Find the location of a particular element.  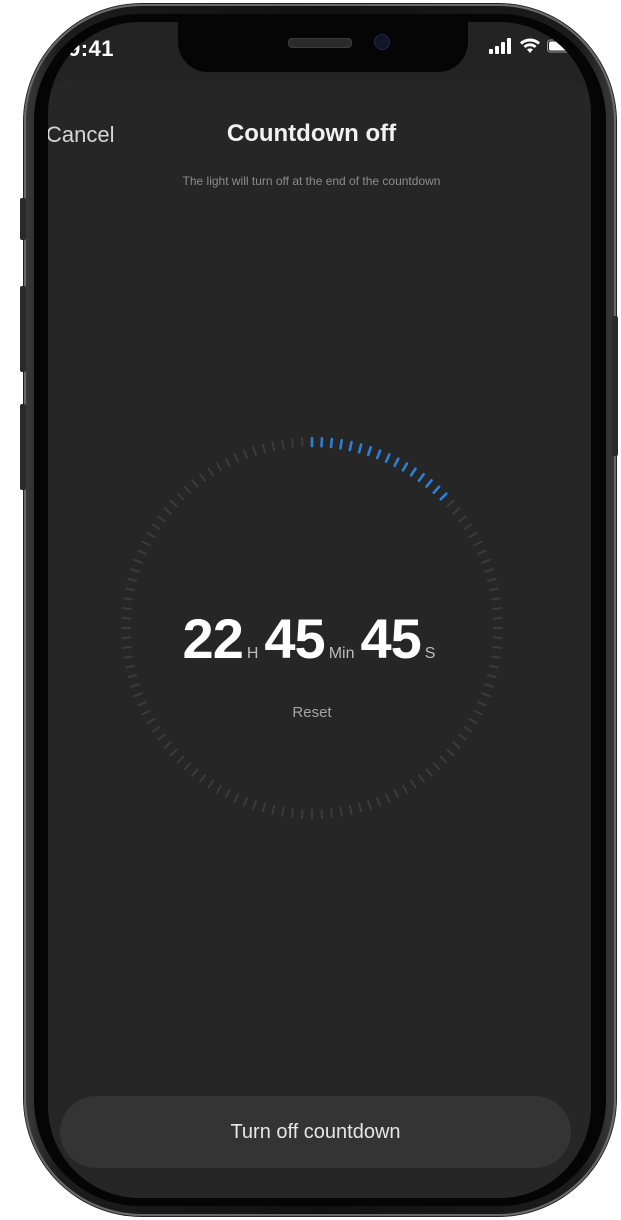

notch is located at coordinates (323, 47).